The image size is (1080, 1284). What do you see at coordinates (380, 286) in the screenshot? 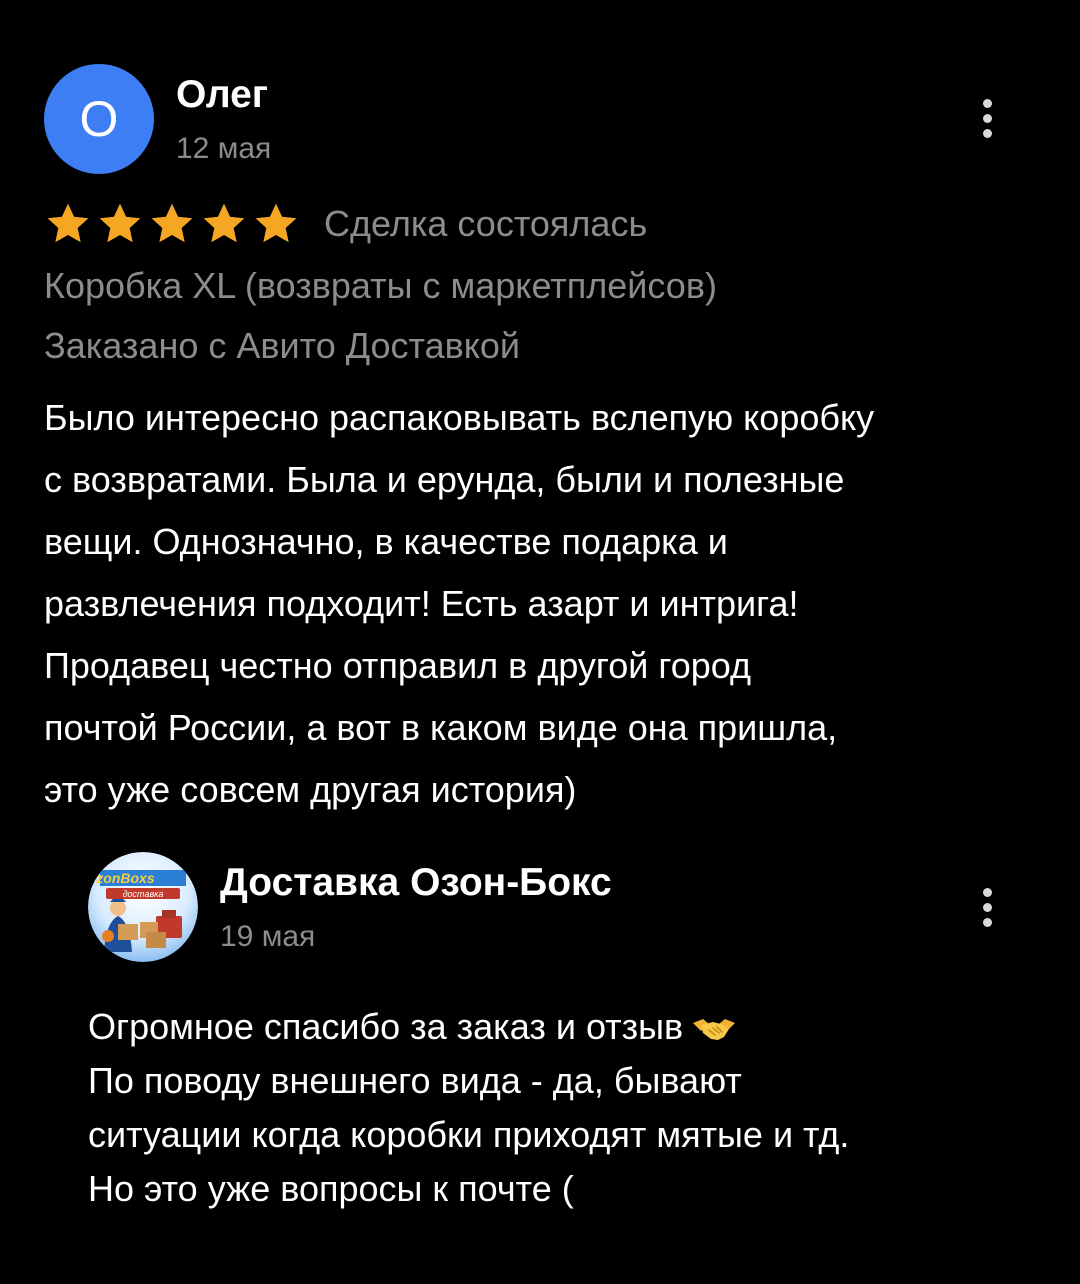
I see `product-name: Коробка XL (возвраты с маркетплейсов)` at bounding box center [380, 286].